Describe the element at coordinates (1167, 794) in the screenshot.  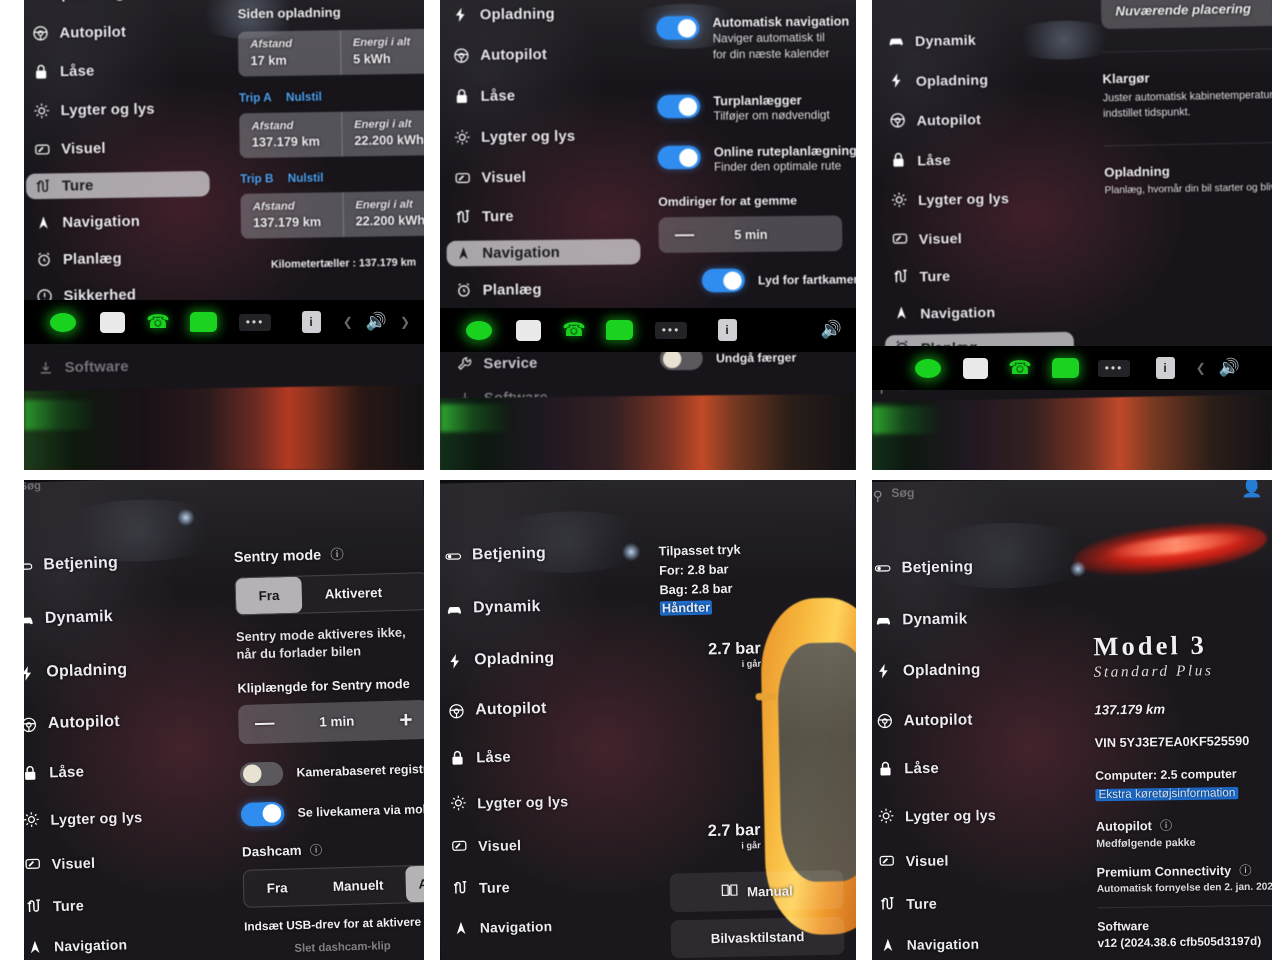
I see `extra-vehicle-info-link: Ekstra køretøjsinformation` at that location.